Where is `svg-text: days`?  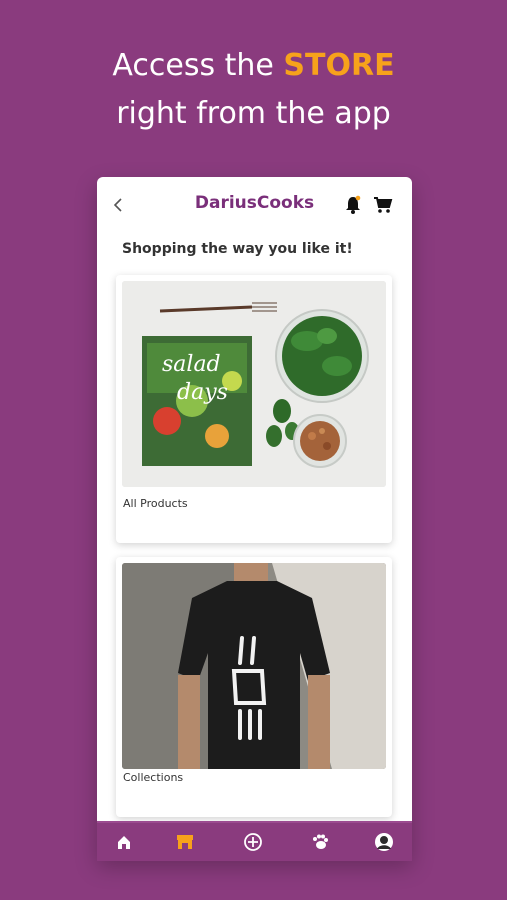
svg-text: days is located at coordinates (202, 392).